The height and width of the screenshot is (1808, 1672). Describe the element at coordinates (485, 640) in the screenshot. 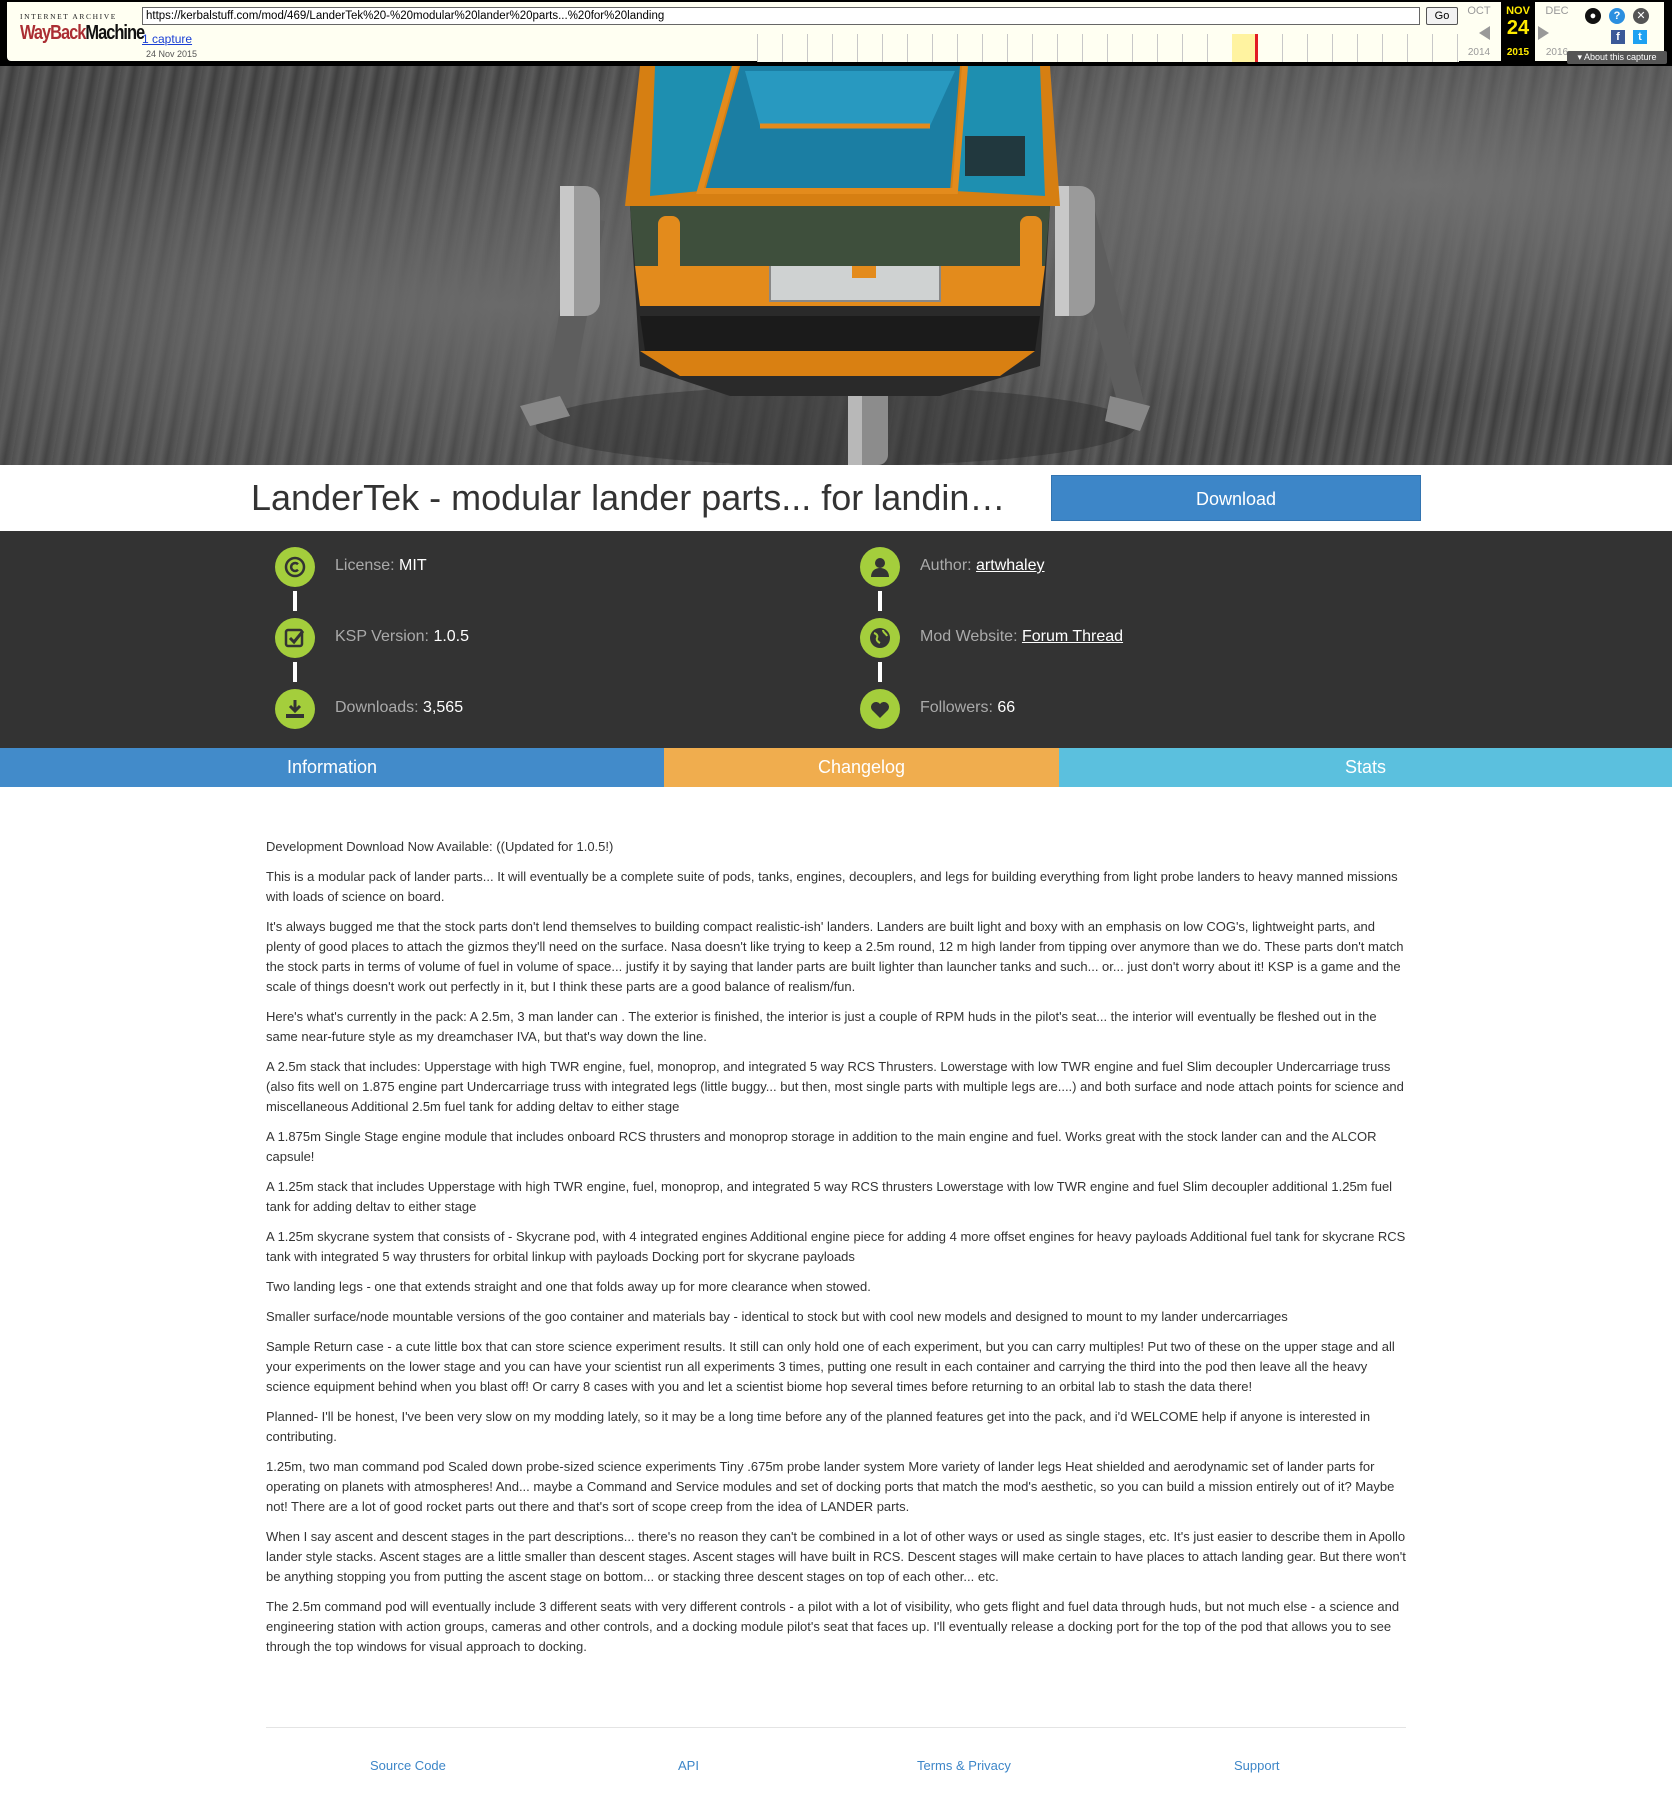

I see `ksp-version-item: KSP Version: 1.0.5` at that location.